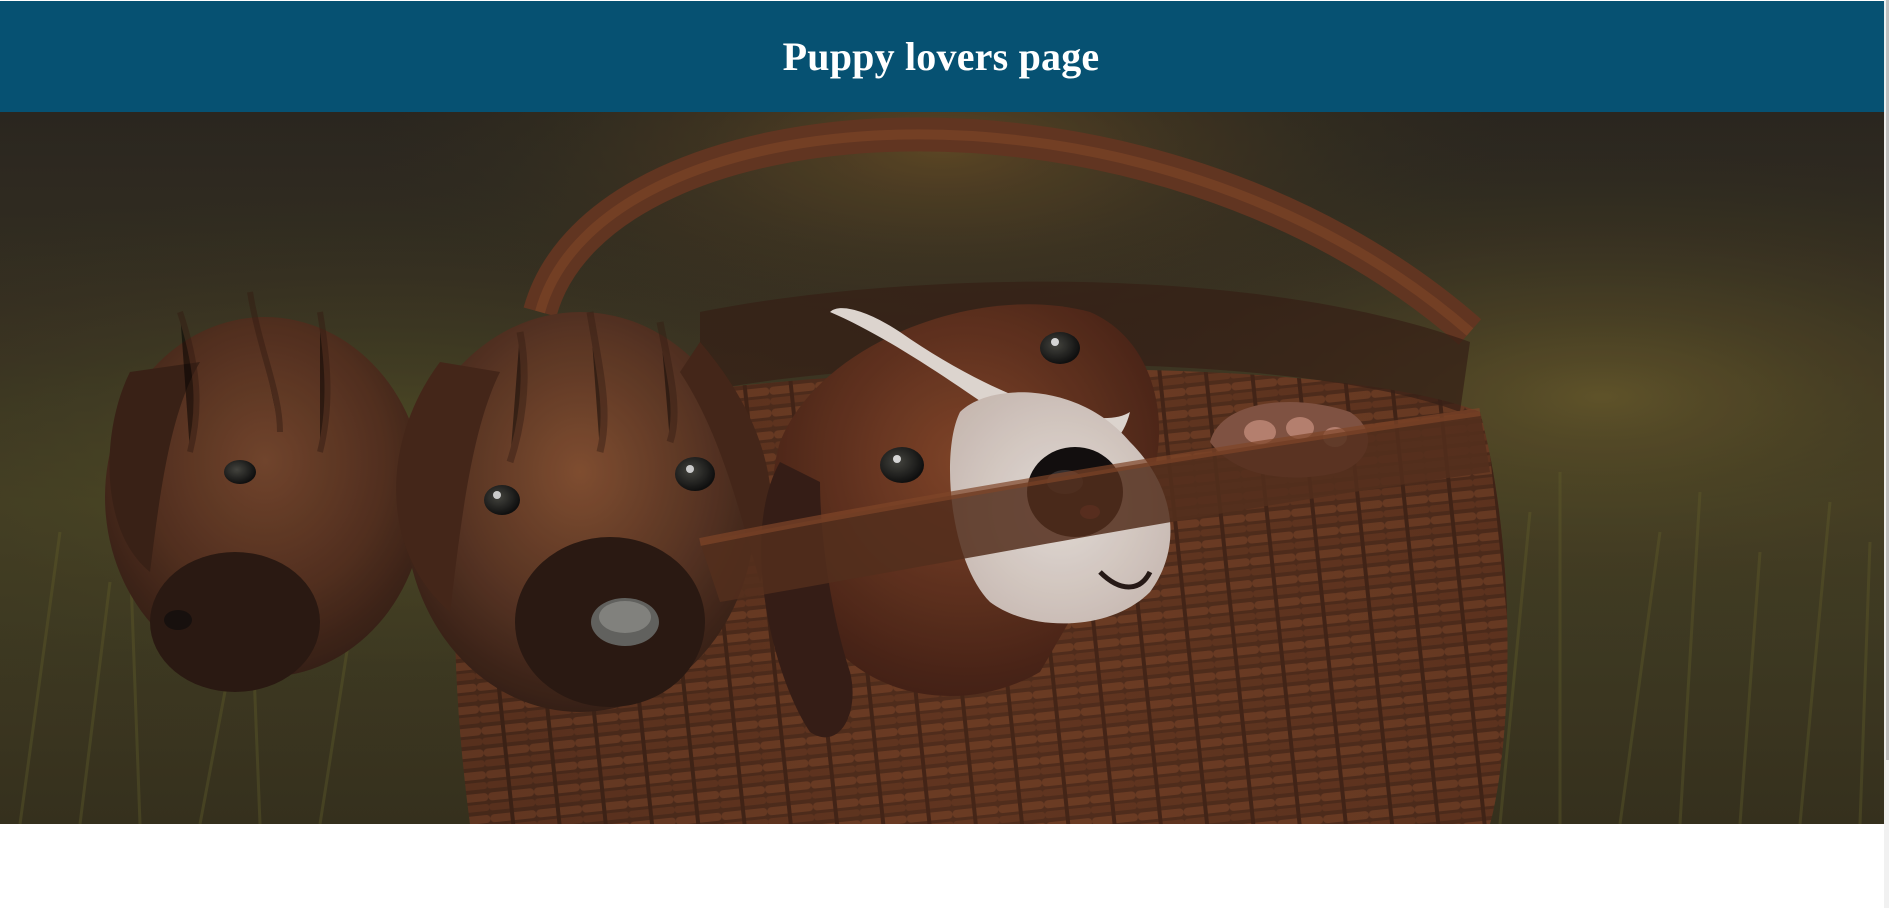 The width and height of the screenshot is (1889, 908). Describe the element at coordinates (1886, 454) in the screenshot. I see `page-scrollbar` at that location.